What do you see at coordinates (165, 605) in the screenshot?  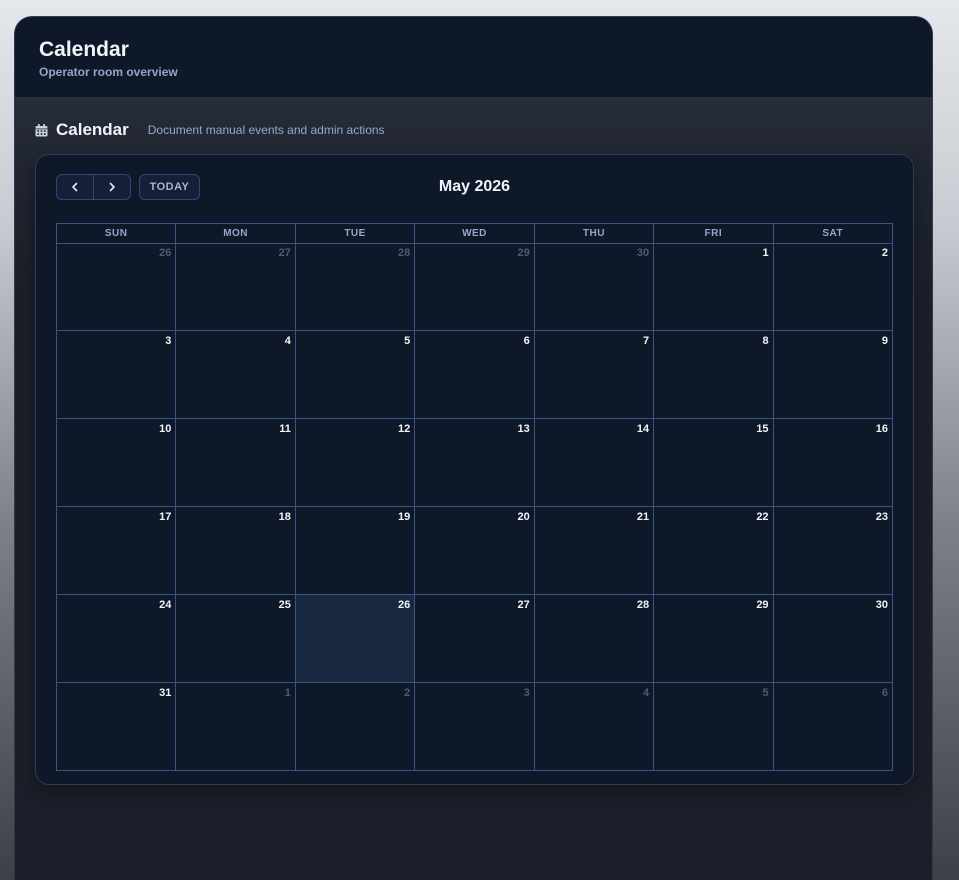 I see `day-number: 24` at bounding box center [165, 605].